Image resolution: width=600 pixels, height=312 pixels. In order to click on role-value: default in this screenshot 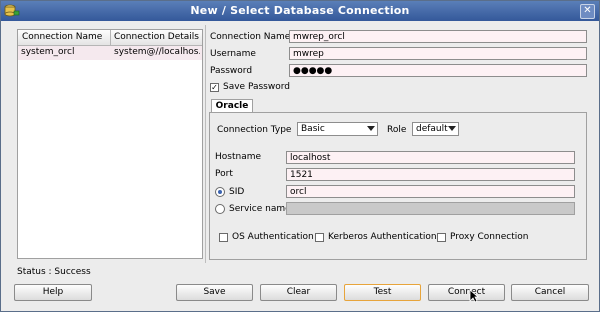, I will do `click(432, 129)`.